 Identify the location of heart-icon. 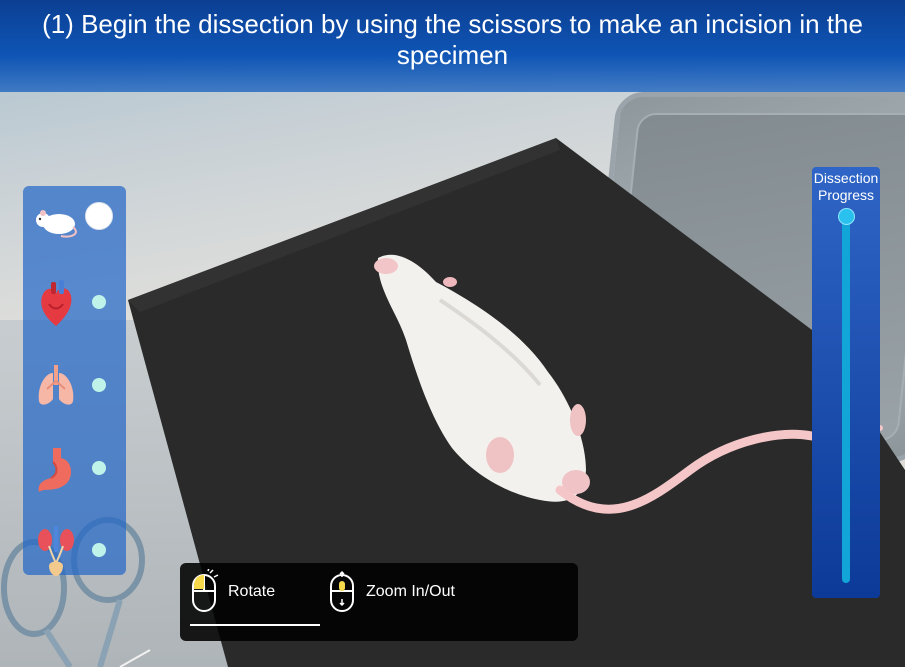
(56, 303).